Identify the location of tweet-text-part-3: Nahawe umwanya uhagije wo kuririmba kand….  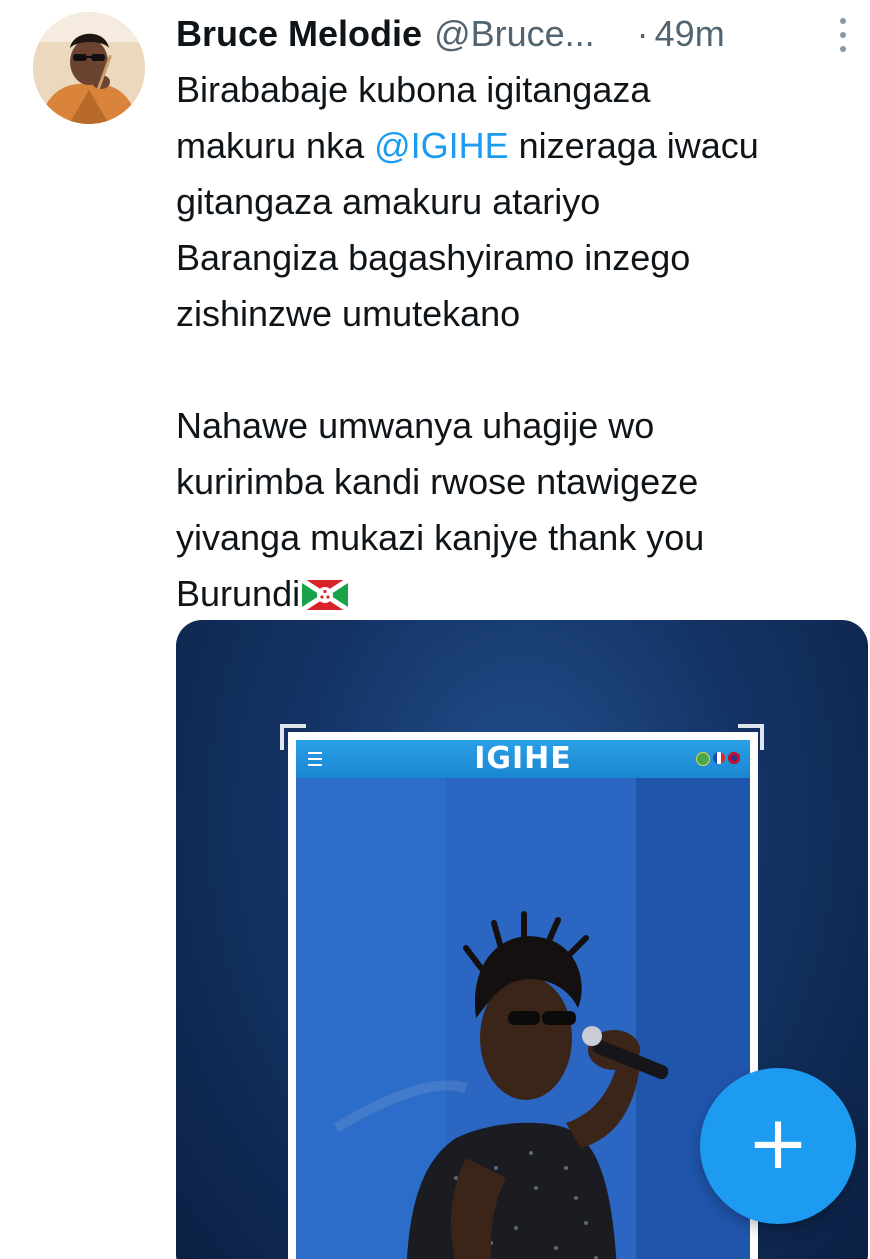
(440, 509).